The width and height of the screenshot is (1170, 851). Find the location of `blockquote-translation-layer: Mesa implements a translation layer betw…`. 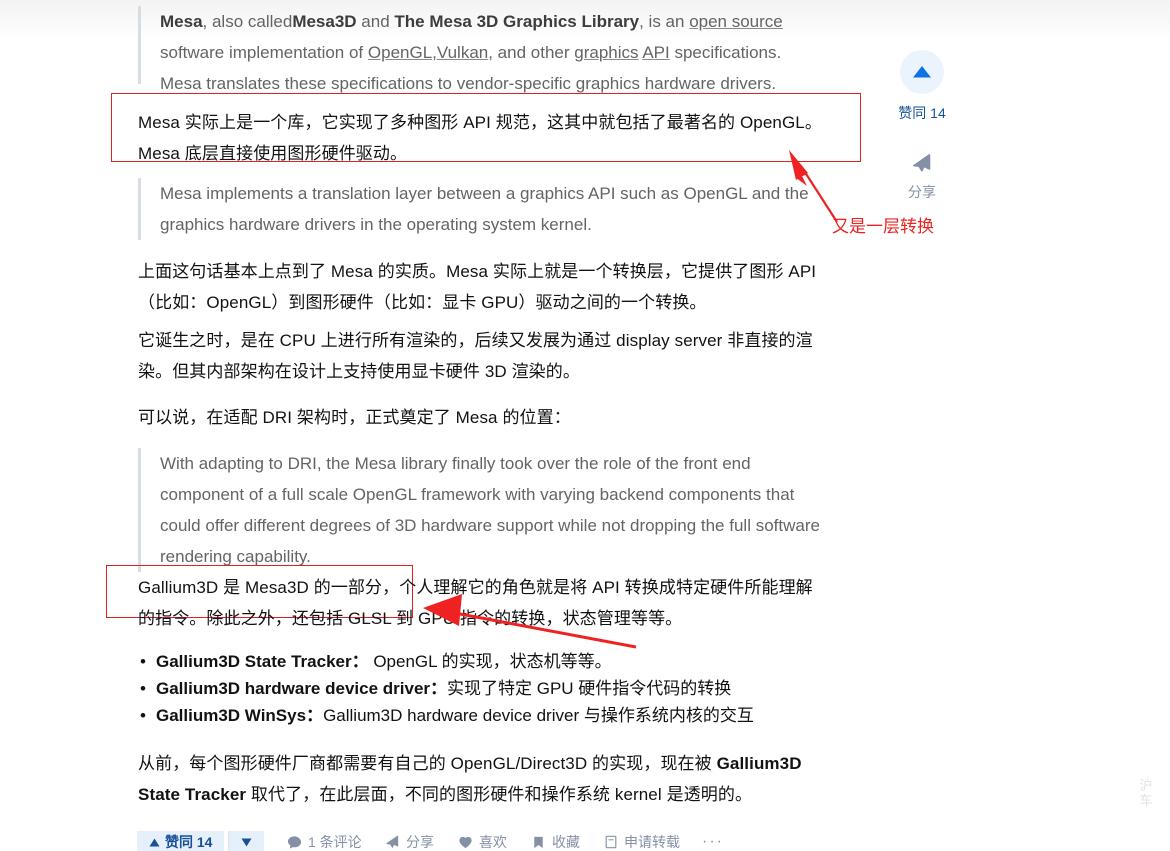

blockquote-translation-layer: Mesa implements a translation layer betw… is located at coordinates (484, 209).